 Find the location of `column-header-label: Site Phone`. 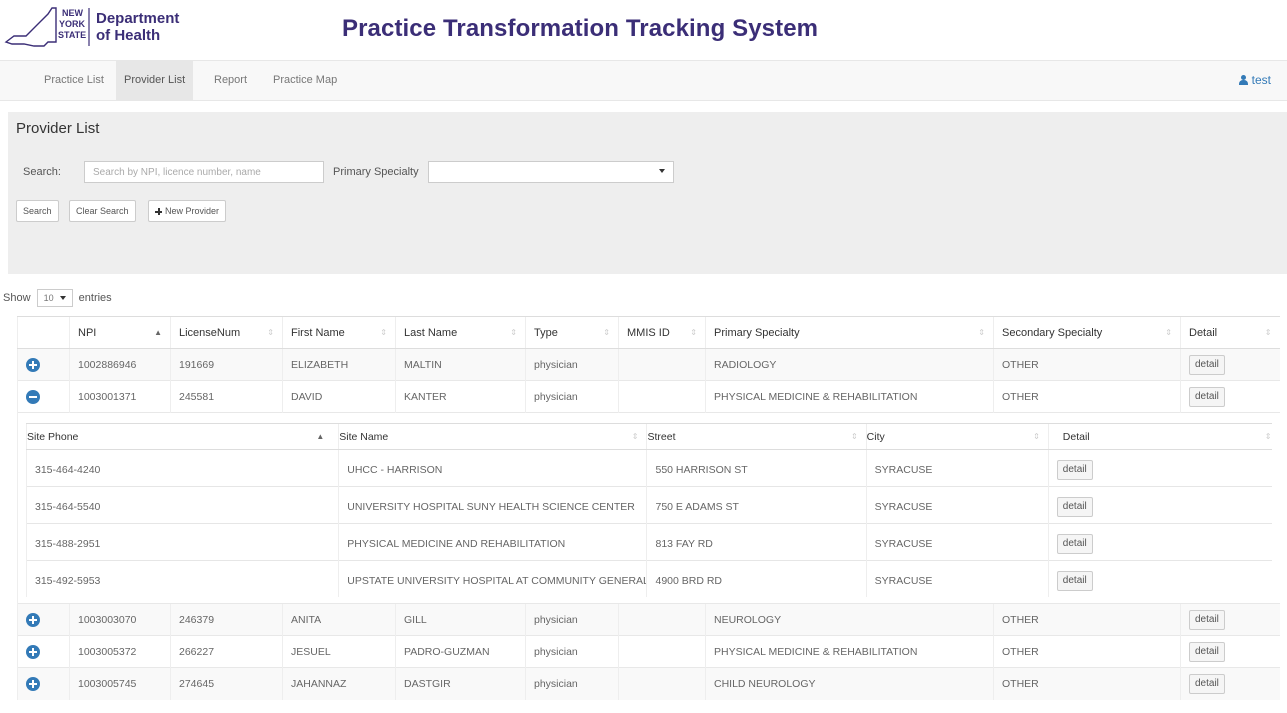

column-header-label: Site Phone is located at coordinates (53, 436).